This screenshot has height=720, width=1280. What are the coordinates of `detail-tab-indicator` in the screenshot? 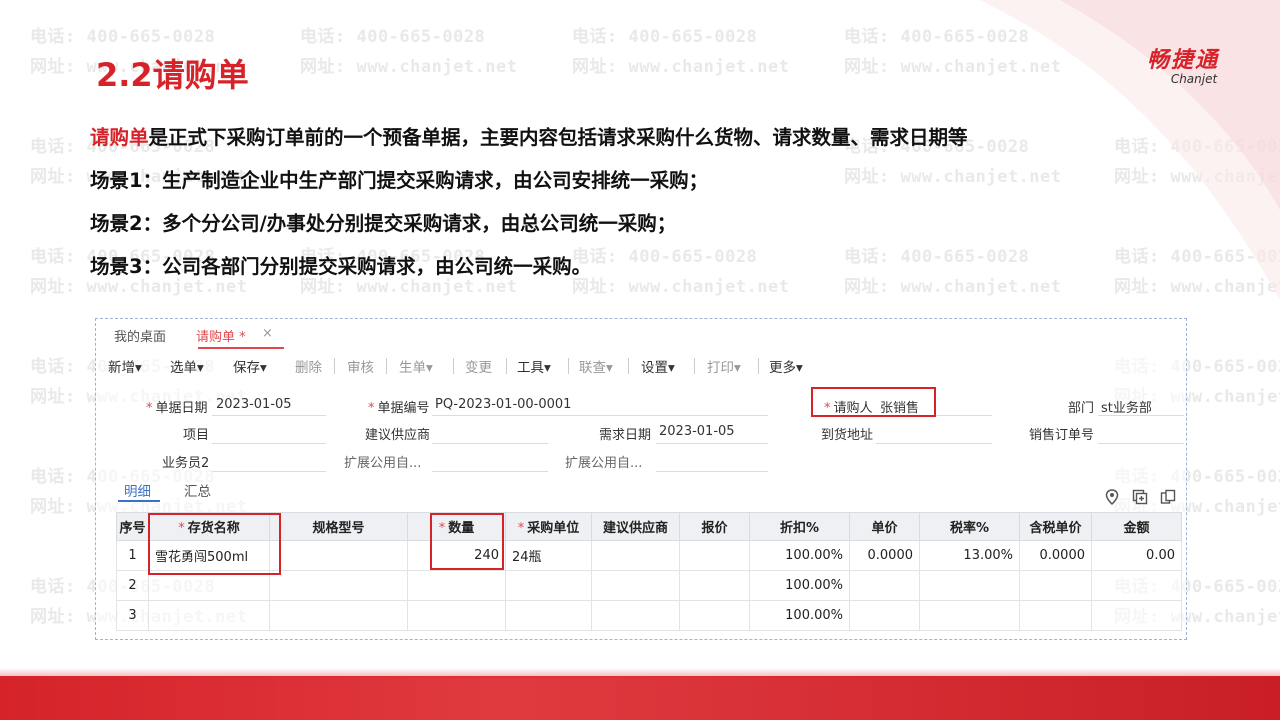 It's located at (139, 501).